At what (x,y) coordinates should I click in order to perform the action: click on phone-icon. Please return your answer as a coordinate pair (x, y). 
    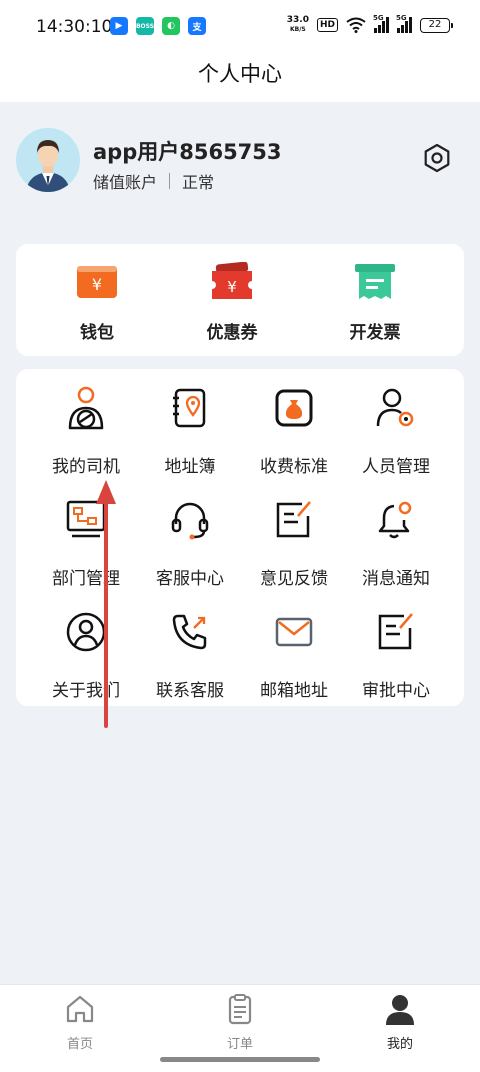
    Looking at the image, I should click on (189, 632).